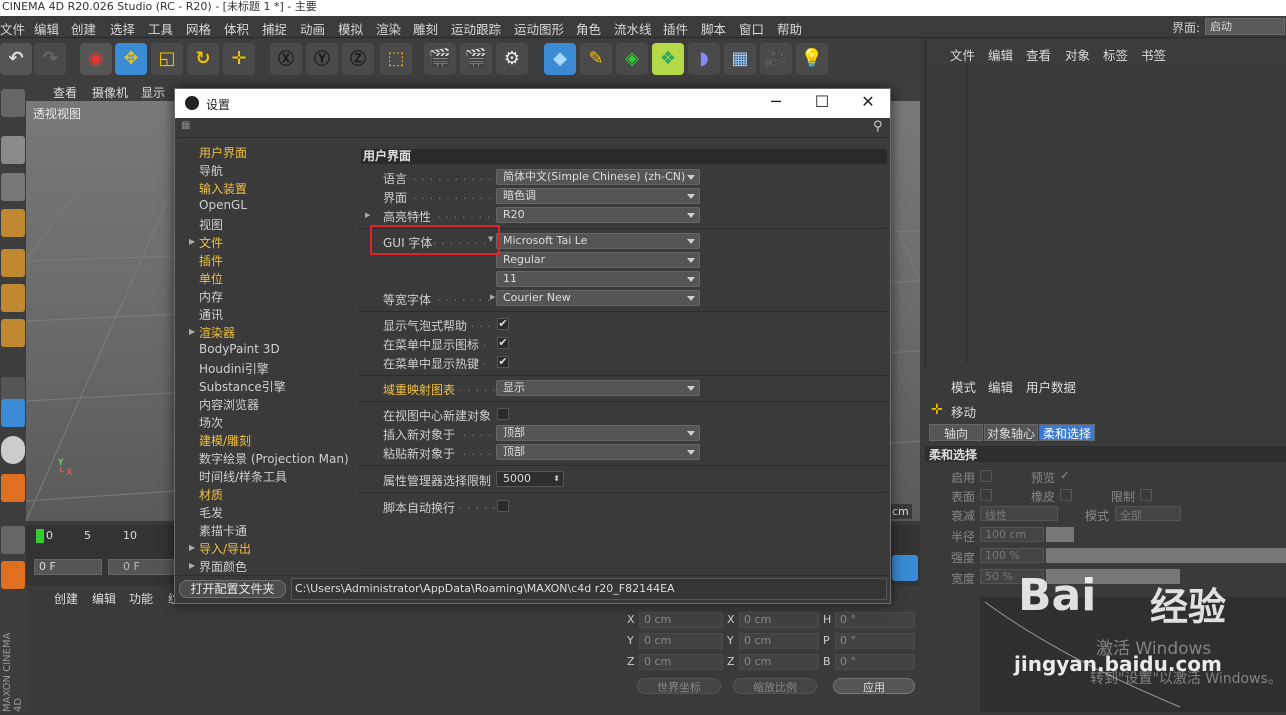 The image size is (1286, 715). I want to click on render-view-button: 🎬, so click(440, 59).